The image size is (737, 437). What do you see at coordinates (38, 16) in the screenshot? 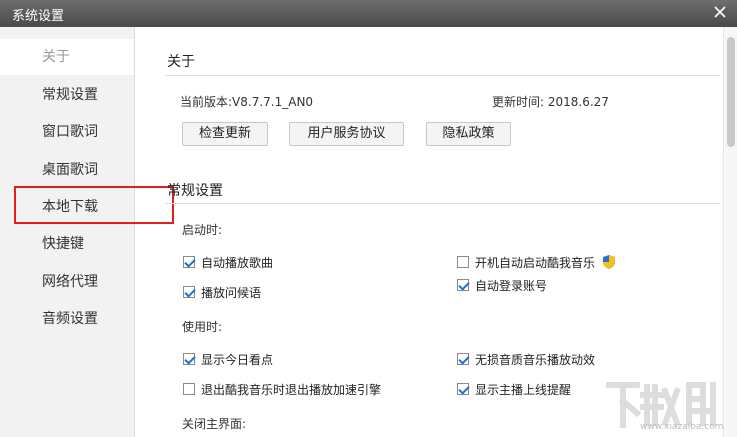
I see `window-title: 系统设置` at bounding box center [38, 16].